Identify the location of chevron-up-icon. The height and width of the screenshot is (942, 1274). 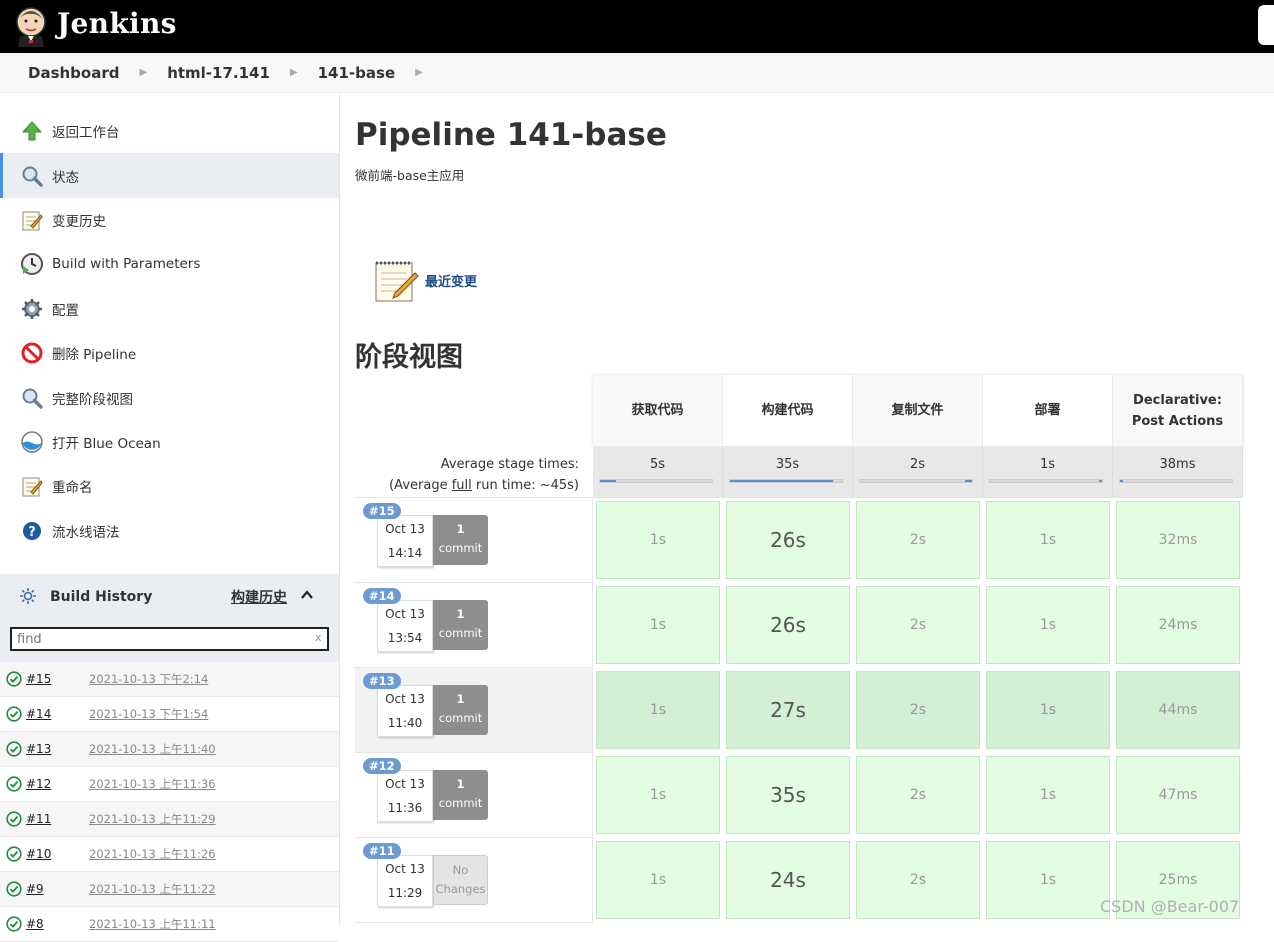
(307, 595).